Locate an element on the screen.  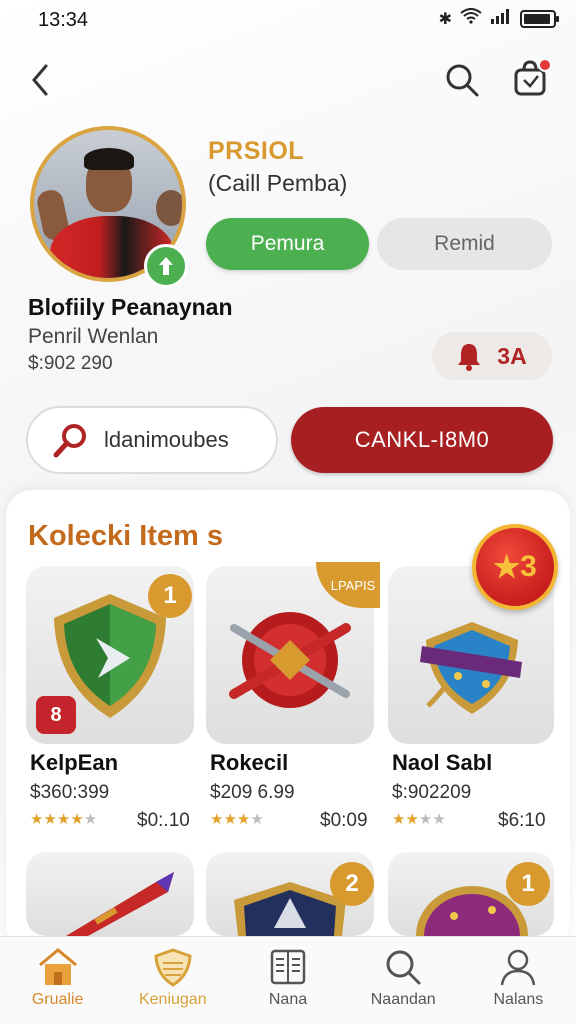
nav-label: Naandan is located at coordinates (403, 999).